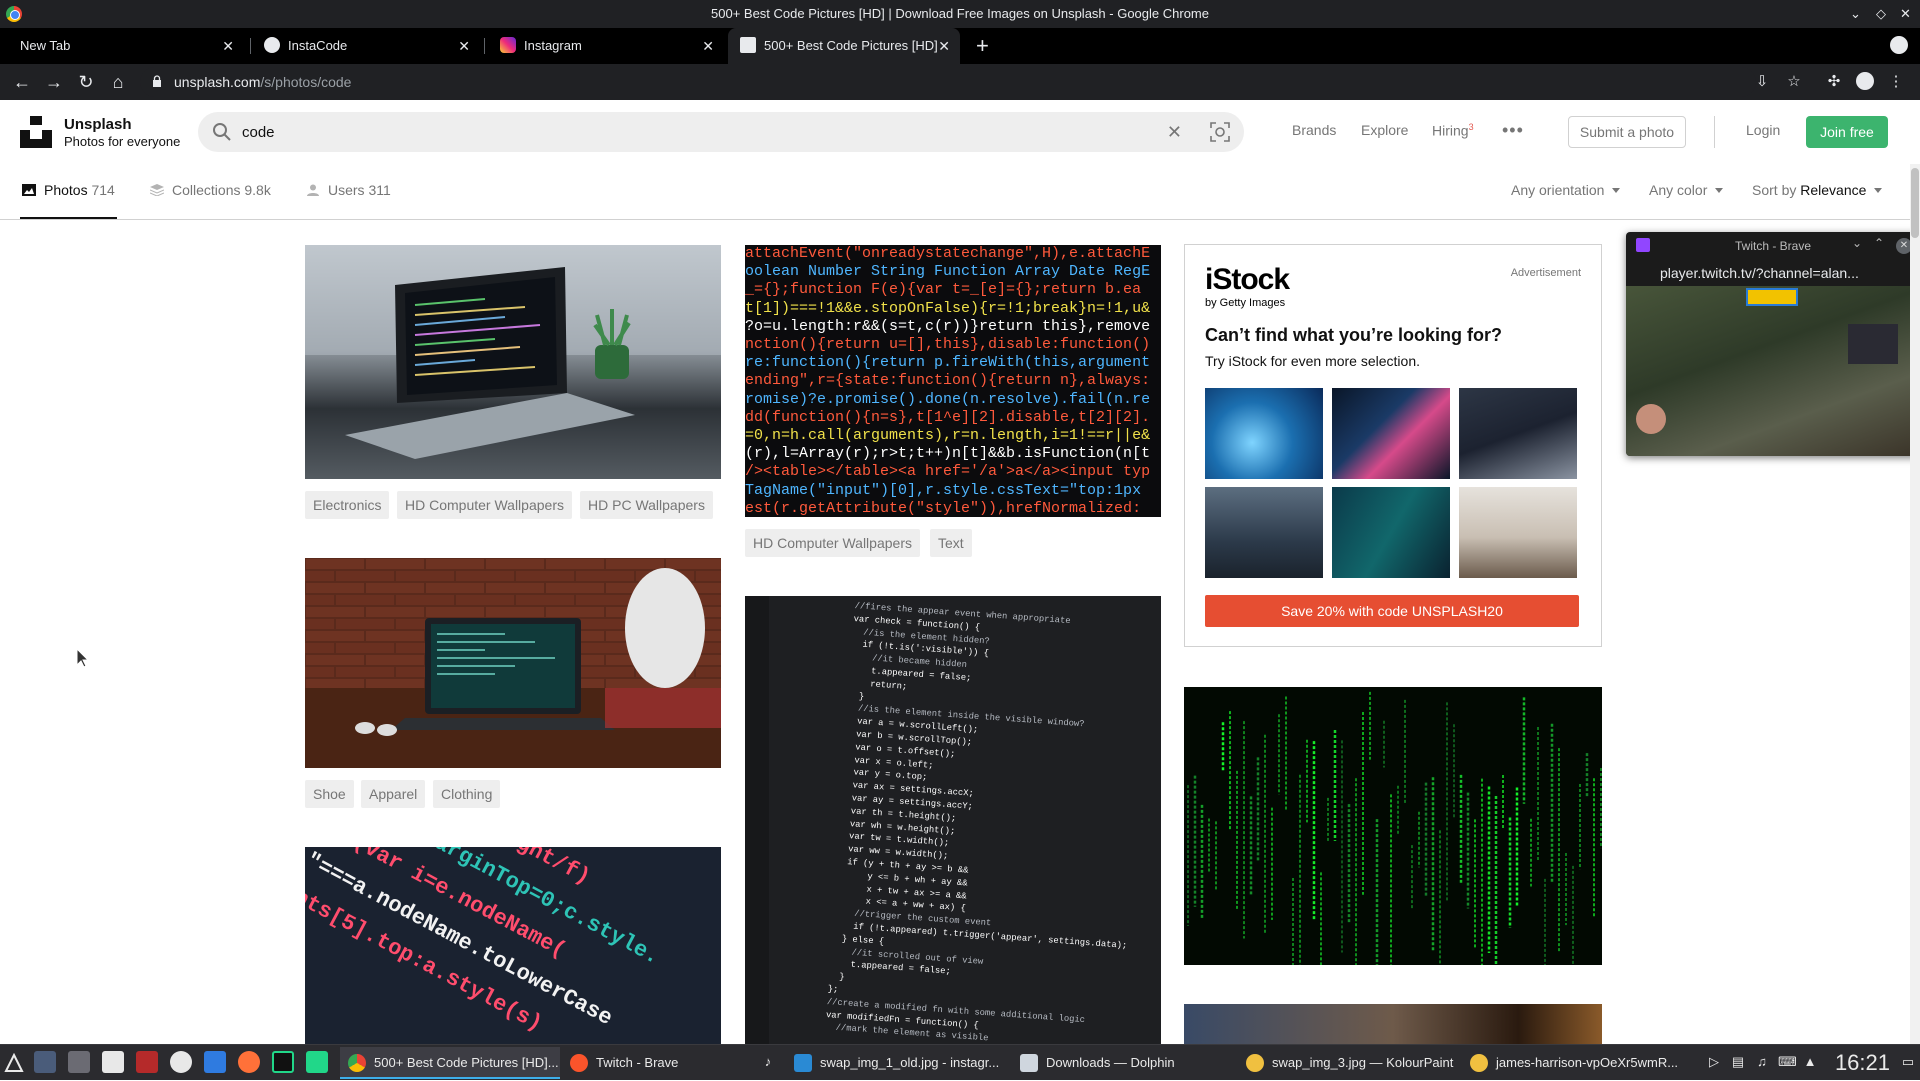 The width and height of the screenshot is (1920, 1081). What do you see at coordinates (1794, 82) in the screenshot?
I see `bookmark-star-icon: ☆` at bounding box center [1794, 82].